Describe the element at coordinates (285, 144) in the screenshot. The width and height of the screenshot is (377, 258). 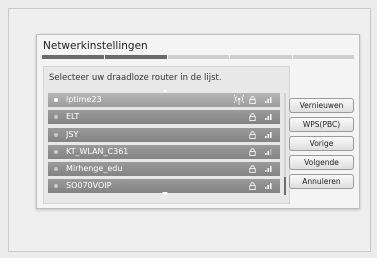
I see `list-scrollbar` at that location.